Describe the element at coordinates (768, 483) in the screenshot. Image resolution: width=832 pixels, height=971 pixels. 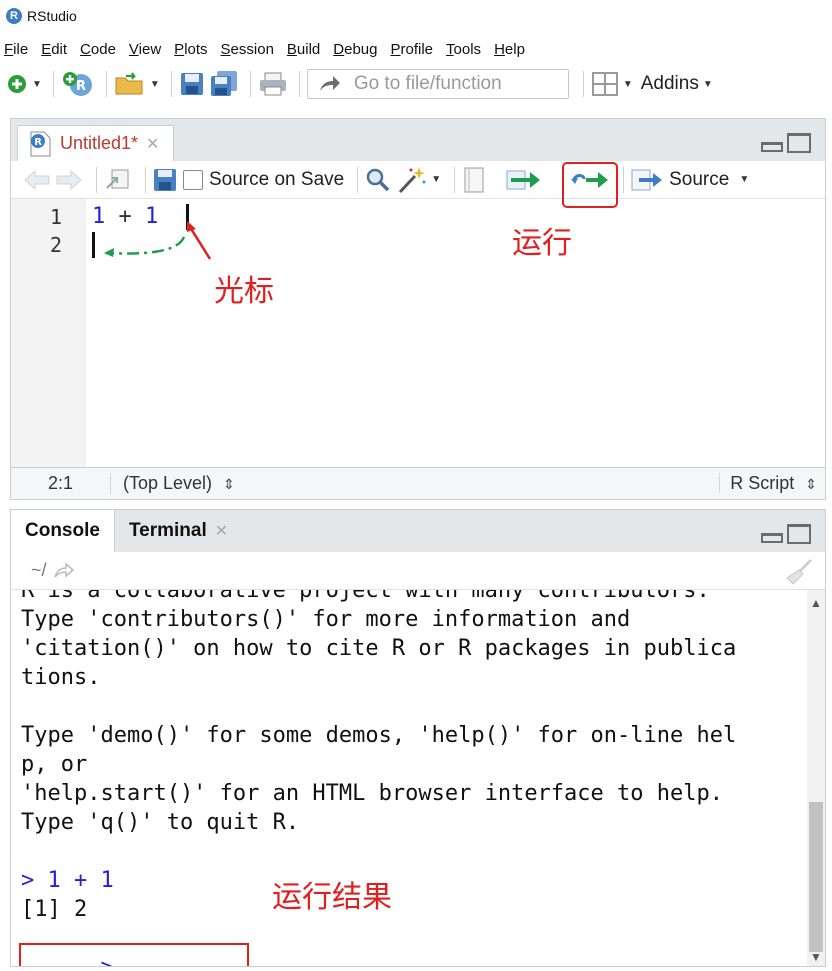
I see `file-type-selector: R Script ⇕` at that location.